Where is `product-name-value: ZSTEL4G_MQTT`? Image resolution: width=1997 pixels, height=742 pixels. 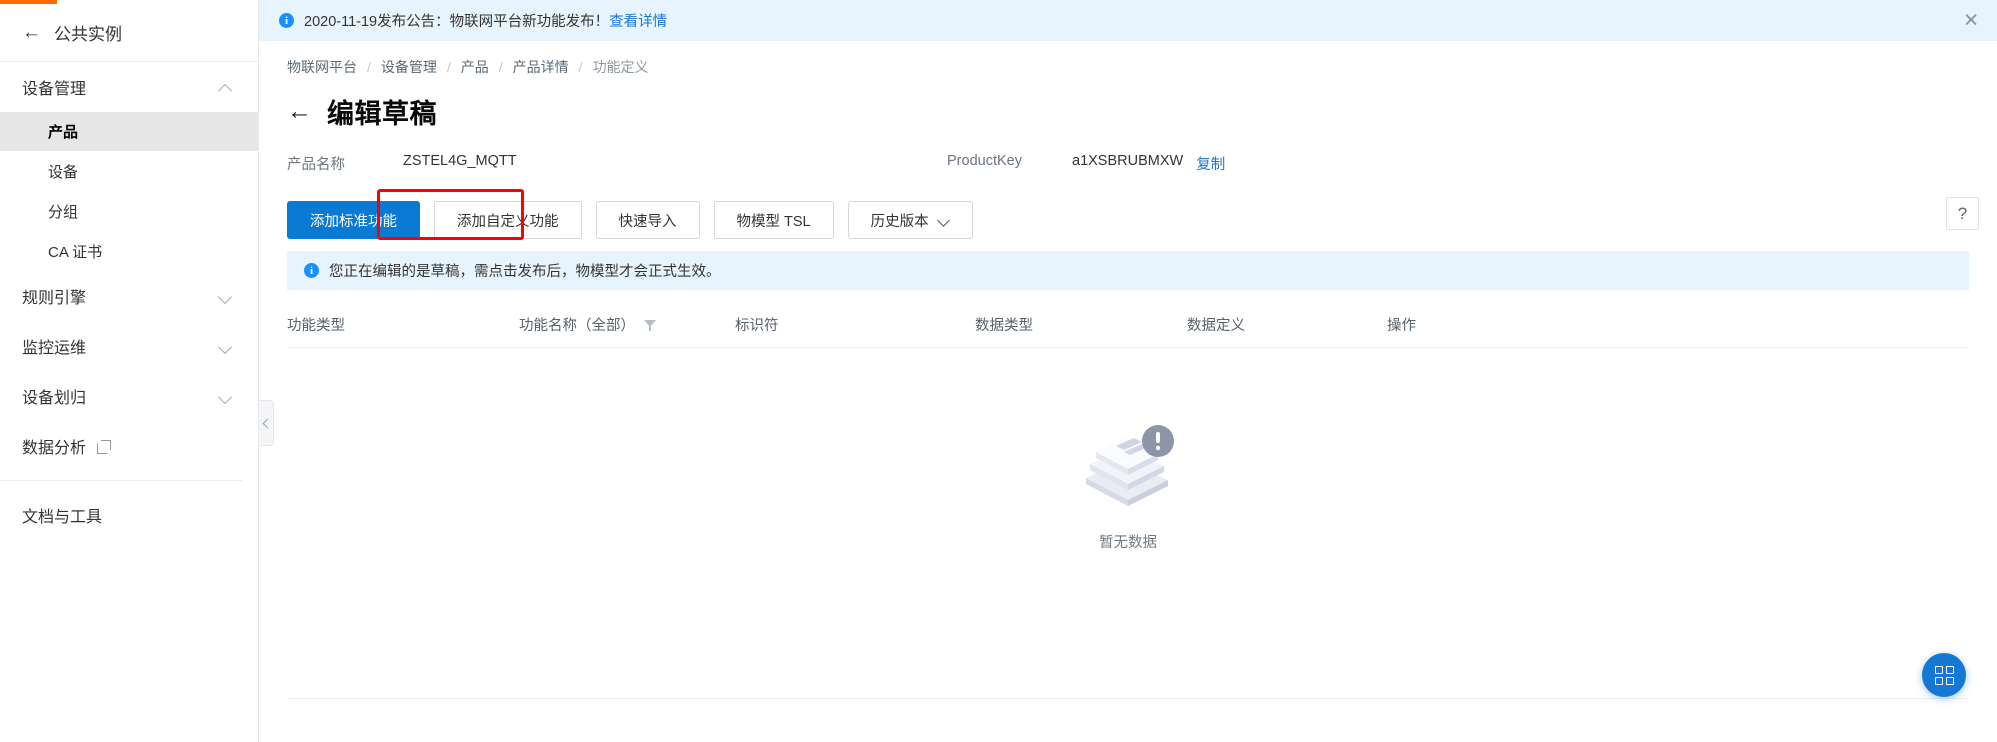
product-name-value: ZSTEL4G_MQTT is located at coordinates (460, 160).